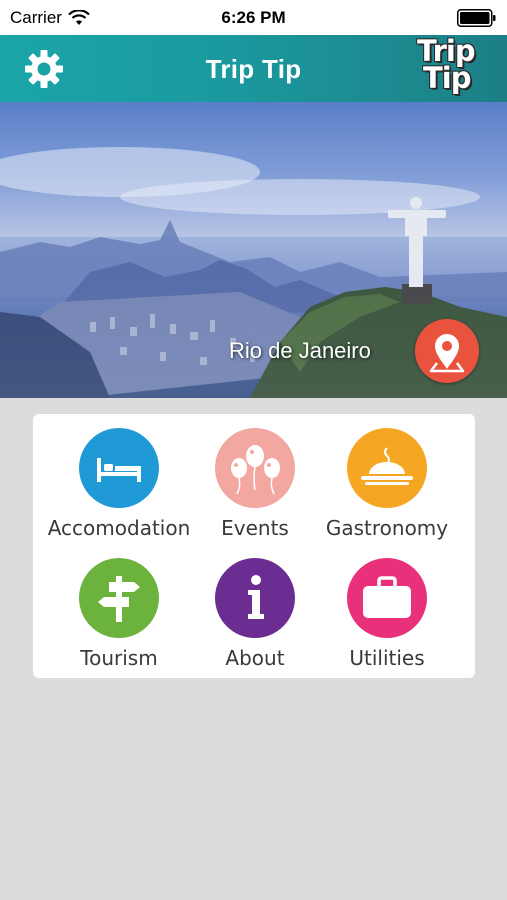 The height and width of the screenshot is (900, 507). I want to click on menu-item-utilities: Utilities, so click(387, 607).